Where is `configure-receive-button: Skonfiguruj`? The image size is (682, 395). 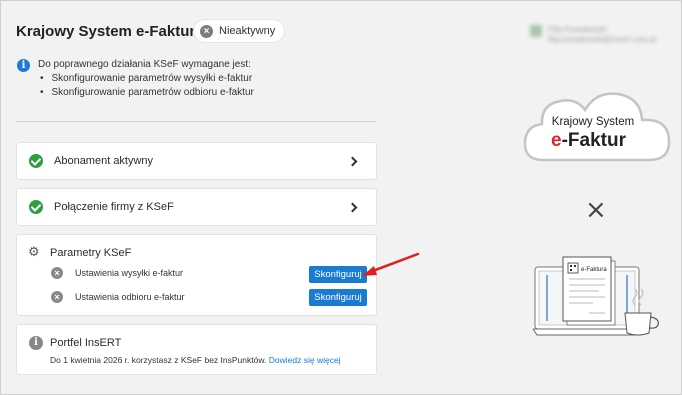 configure-receive-button: Skonfiguruj is located at coordinates (338, 297).